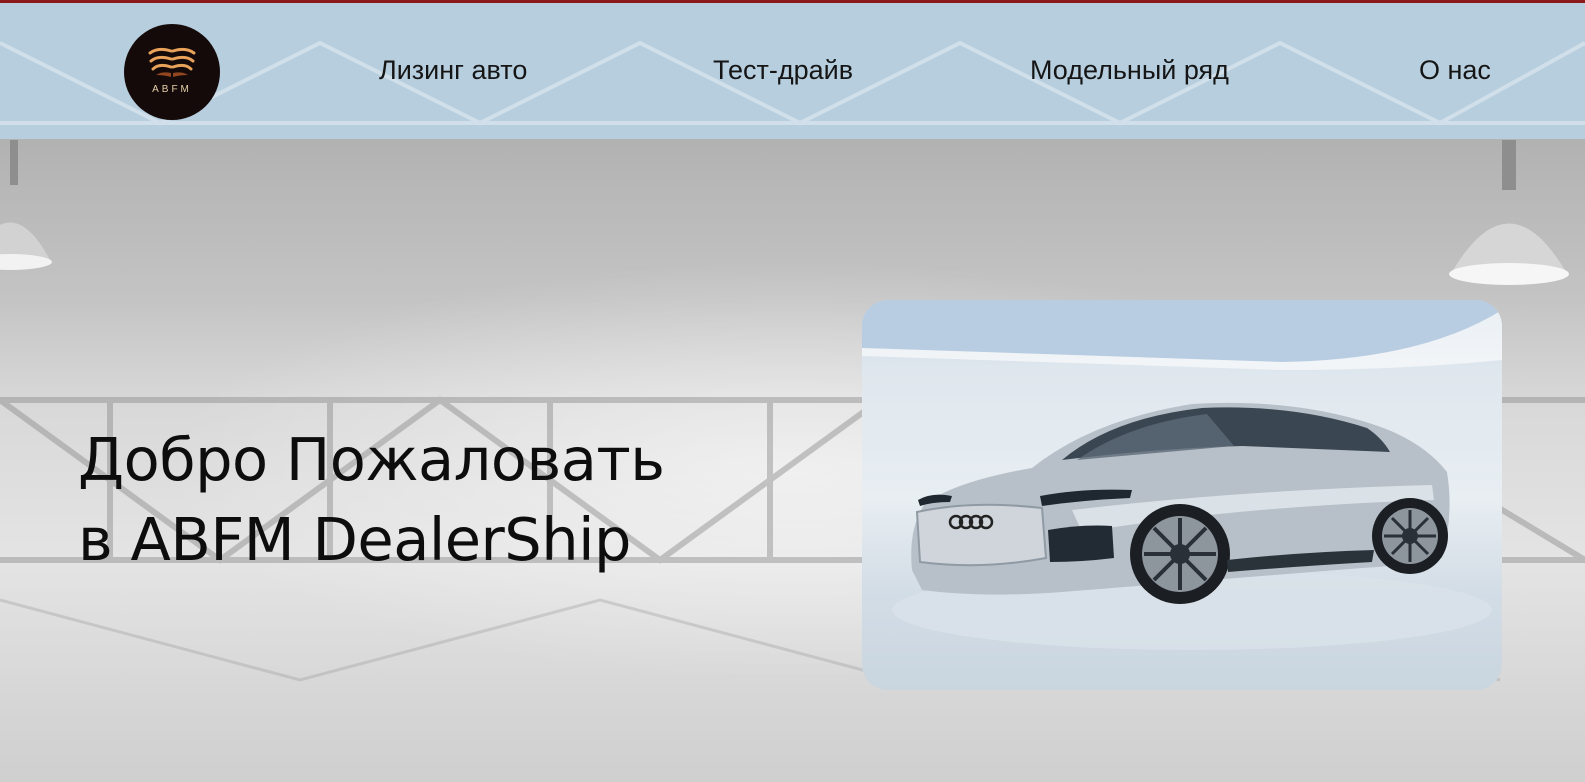 This screenshot has height=782, width=1585. Describe the element at coordinates (783, 70) in the screenshot. I see `nav-link-test-drive: Тест-драйв` at that location.